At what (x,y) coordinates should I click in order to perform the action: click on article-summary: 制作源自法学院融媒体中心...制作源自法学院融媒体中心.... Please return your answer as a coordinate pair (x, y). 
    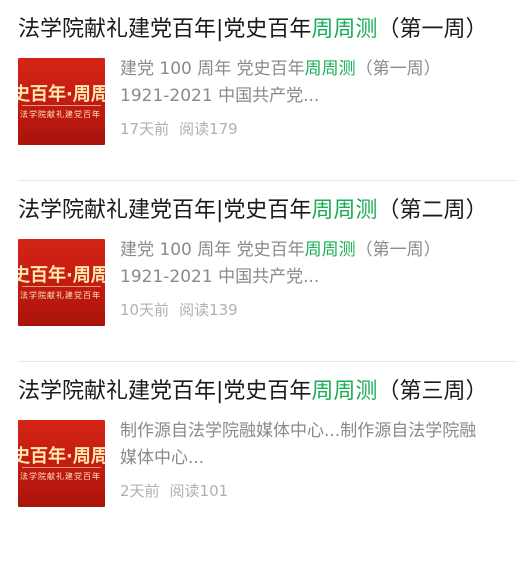
    Looking at the image, I should click on (305, 445).